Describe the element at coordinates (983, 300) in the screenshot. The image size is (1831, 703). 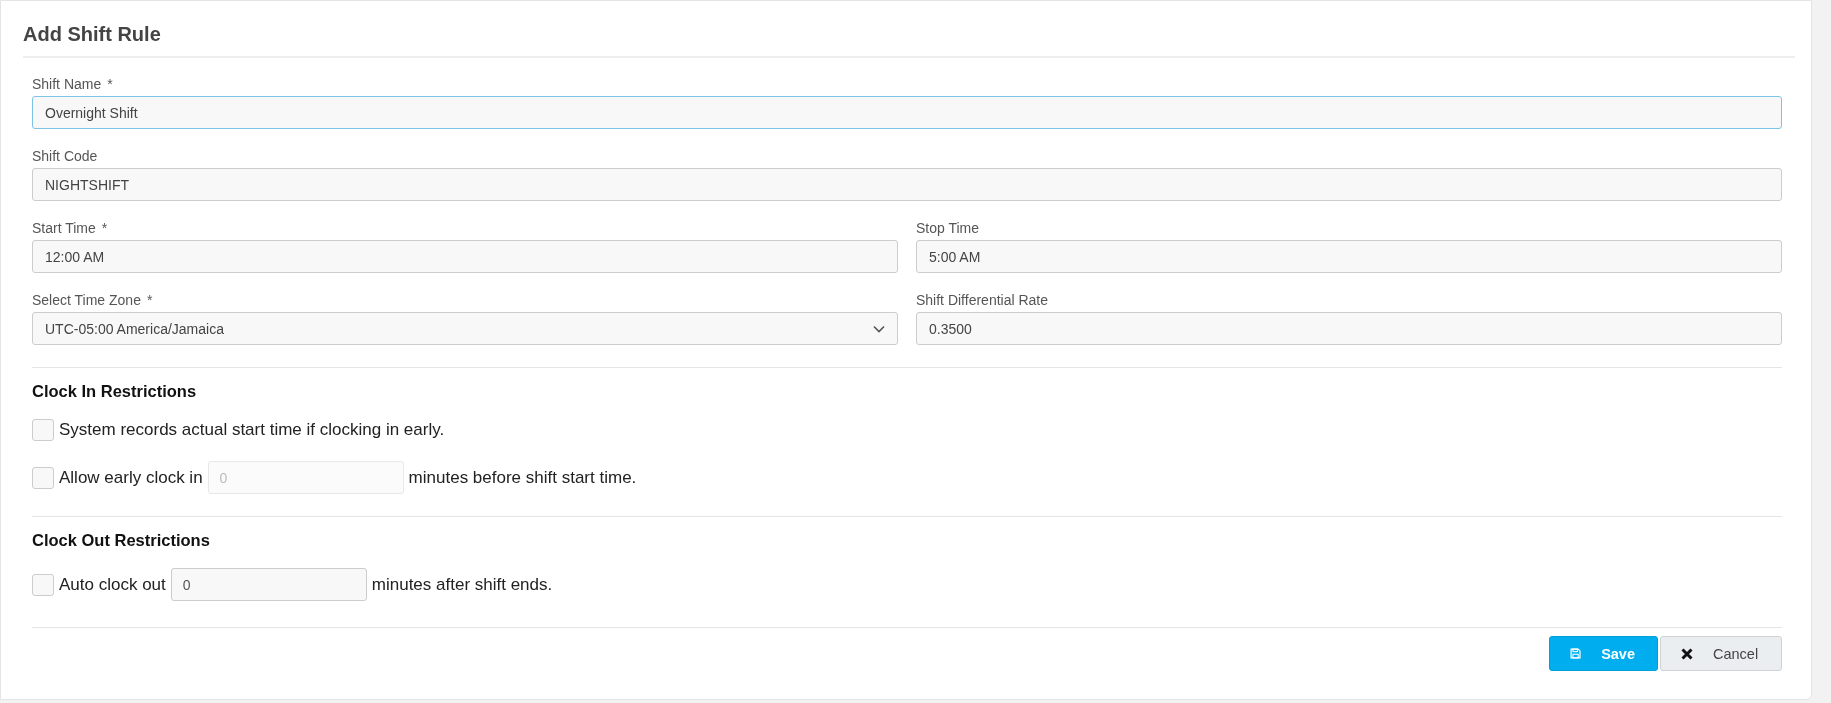
I see `field-label: Shift Differential Rate` at that location.